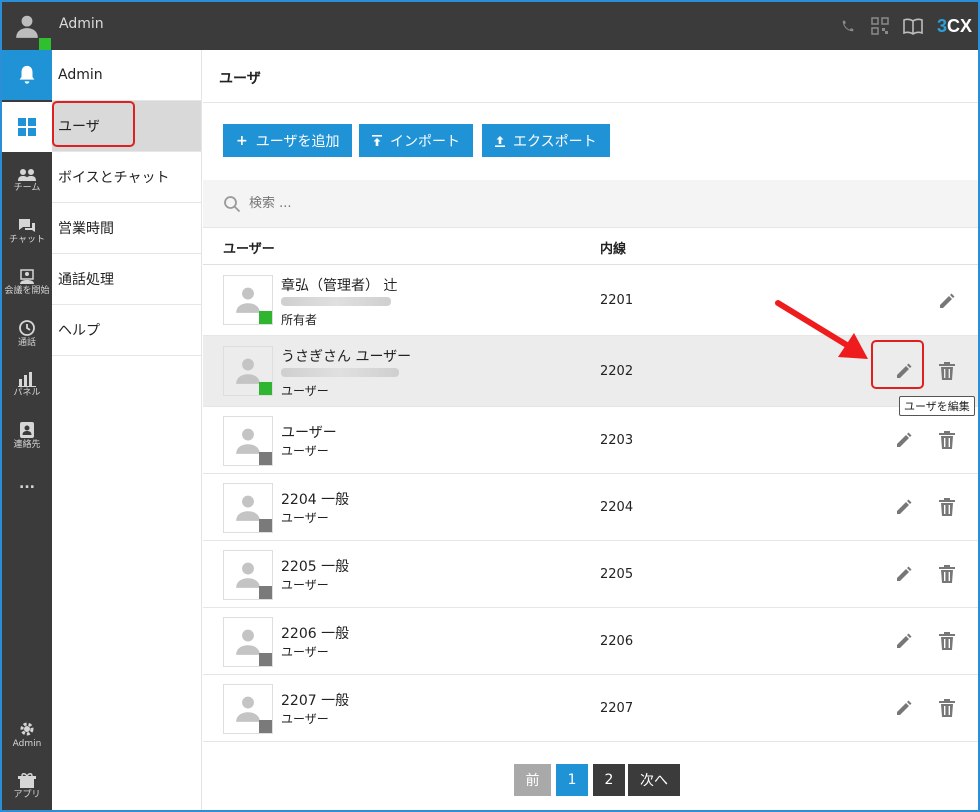  Describe the element at coordinates (27, 26) in the screenshot. I see `user-avatar` at that location.